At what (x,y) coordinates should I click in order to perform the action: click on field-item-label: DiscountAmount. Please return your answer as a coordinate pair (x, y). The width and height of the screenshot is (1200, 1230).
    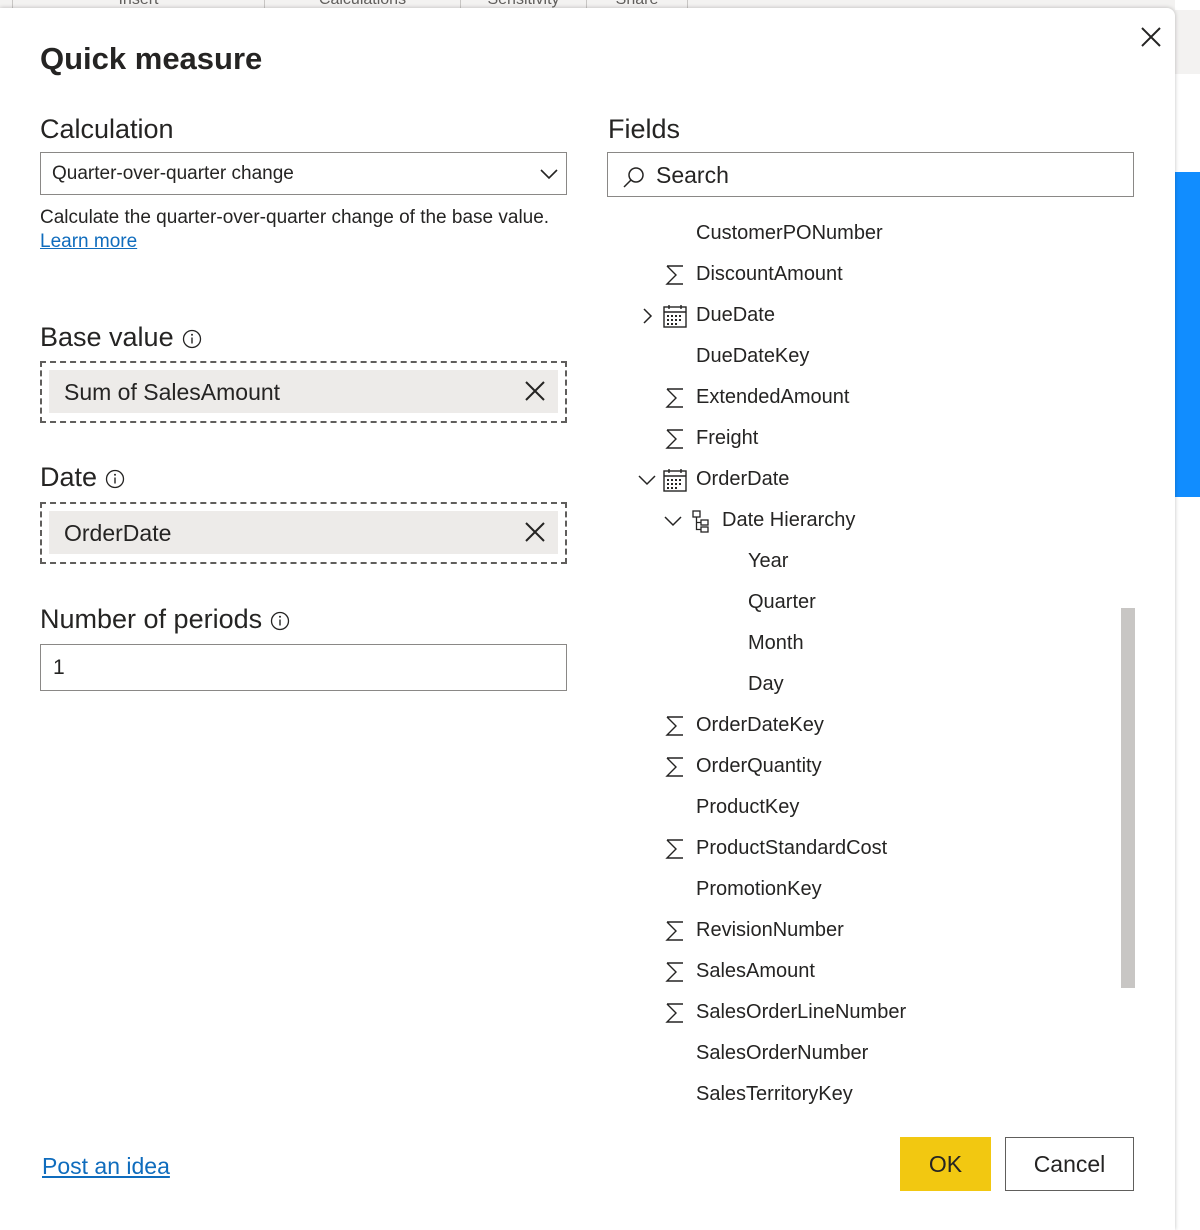
    Looking at the image, I should click on (769, 274).